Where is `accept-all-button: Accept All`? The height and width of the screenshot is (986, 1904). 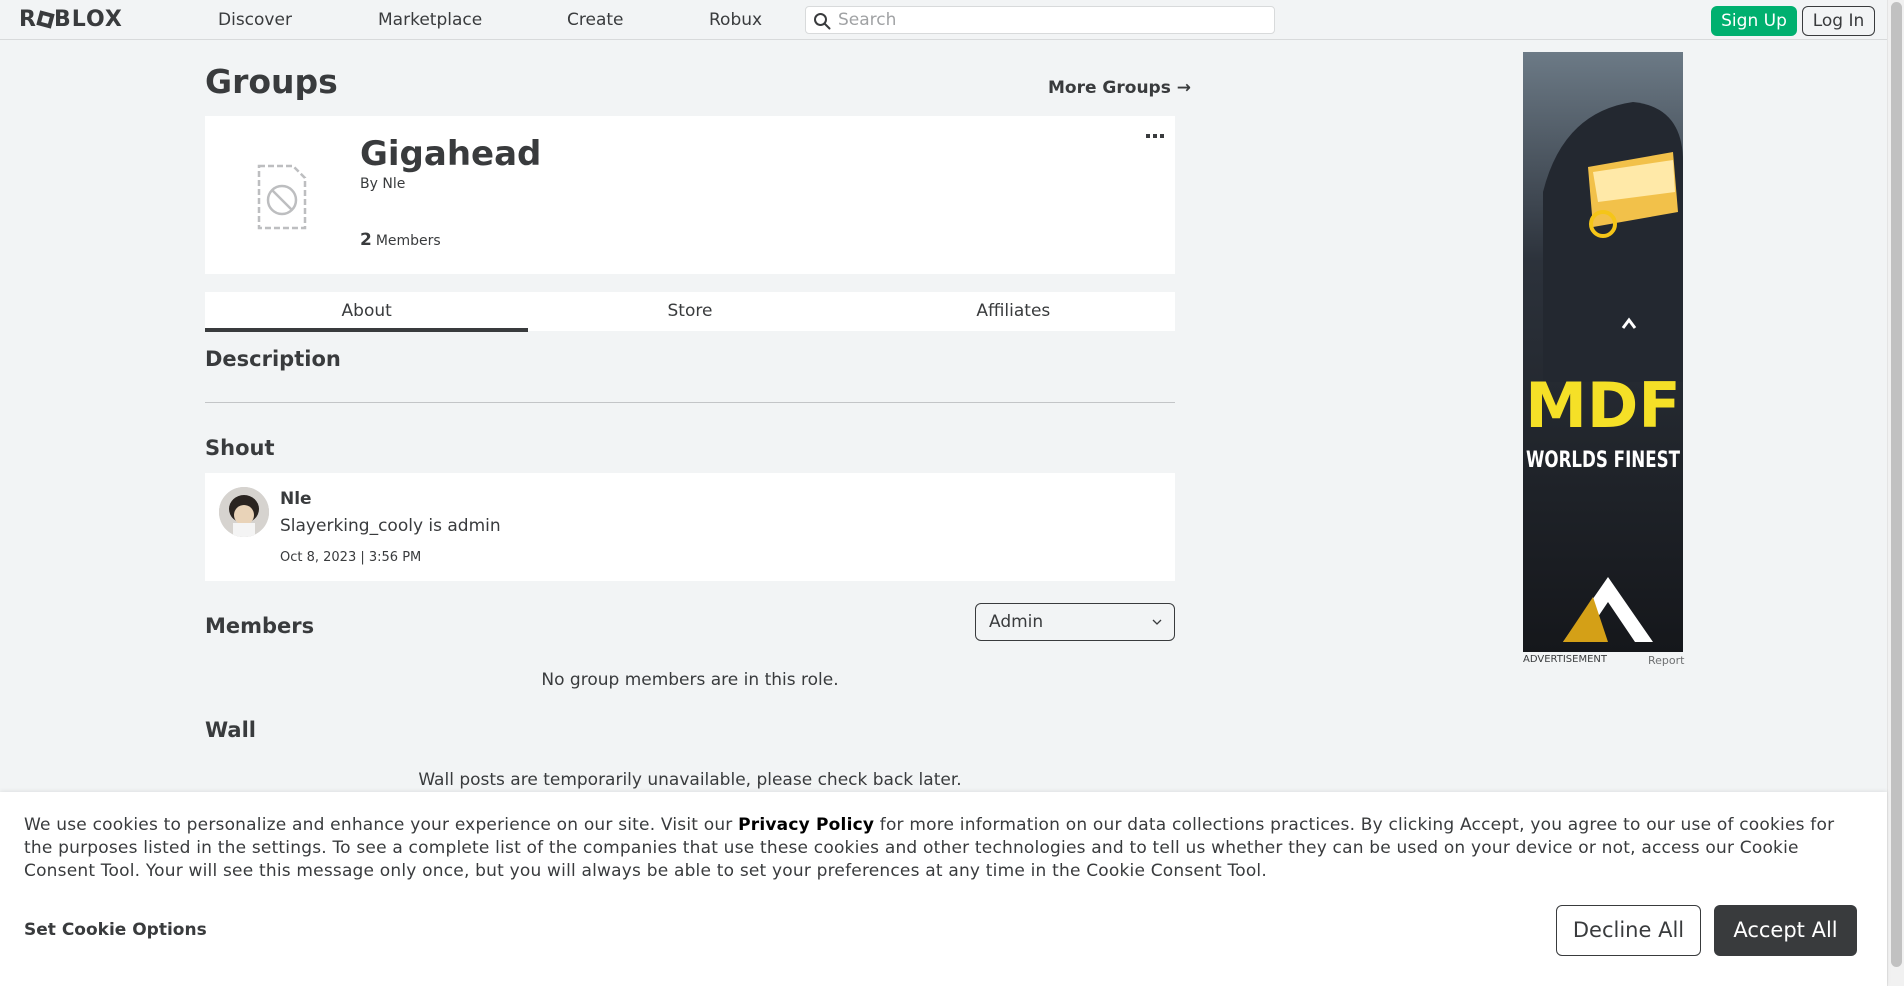
accept-all-button: Accept All is located at coordinates (1785, 930).